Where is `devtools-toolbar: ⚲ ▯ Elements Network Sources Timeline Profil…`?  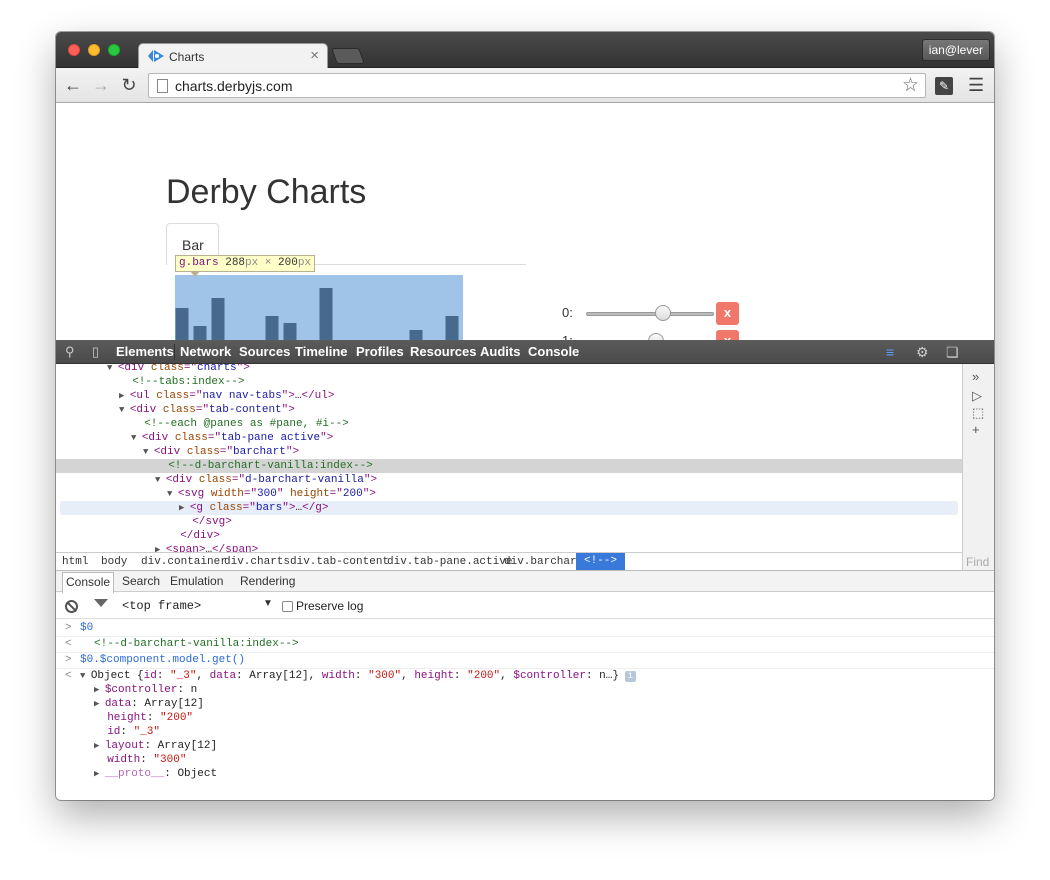
devtools-toolbar: ⚲ ▯ Elements Network Sources Timeline Profil… is located at coordinates (525, 352).